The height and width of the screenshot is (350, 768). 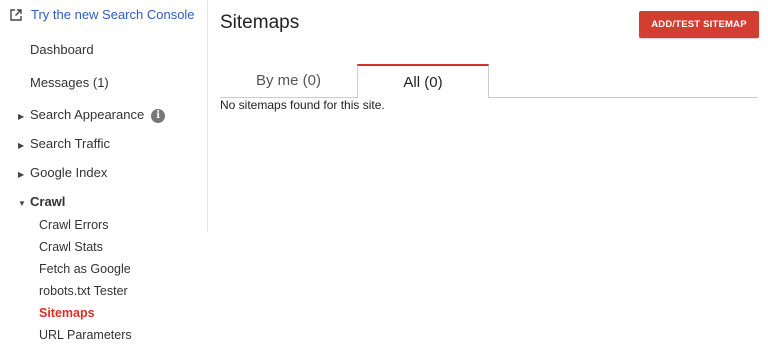 I want to click on sidebar-item-label: Search Appearance, so click(x=87, y=114).